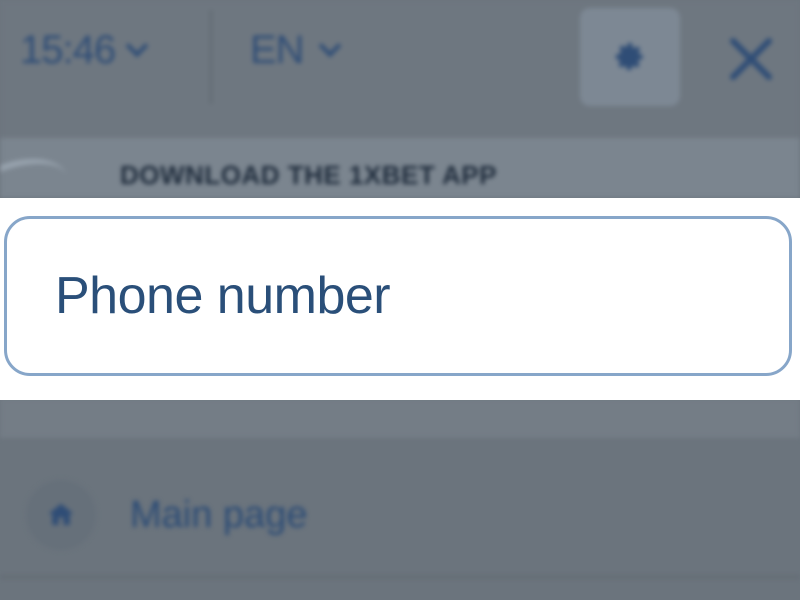 This screenshot has width=800, height=600. Describe the element at coordinates (277, 50) in the screenshot. I see `language-value: EN` at that location.